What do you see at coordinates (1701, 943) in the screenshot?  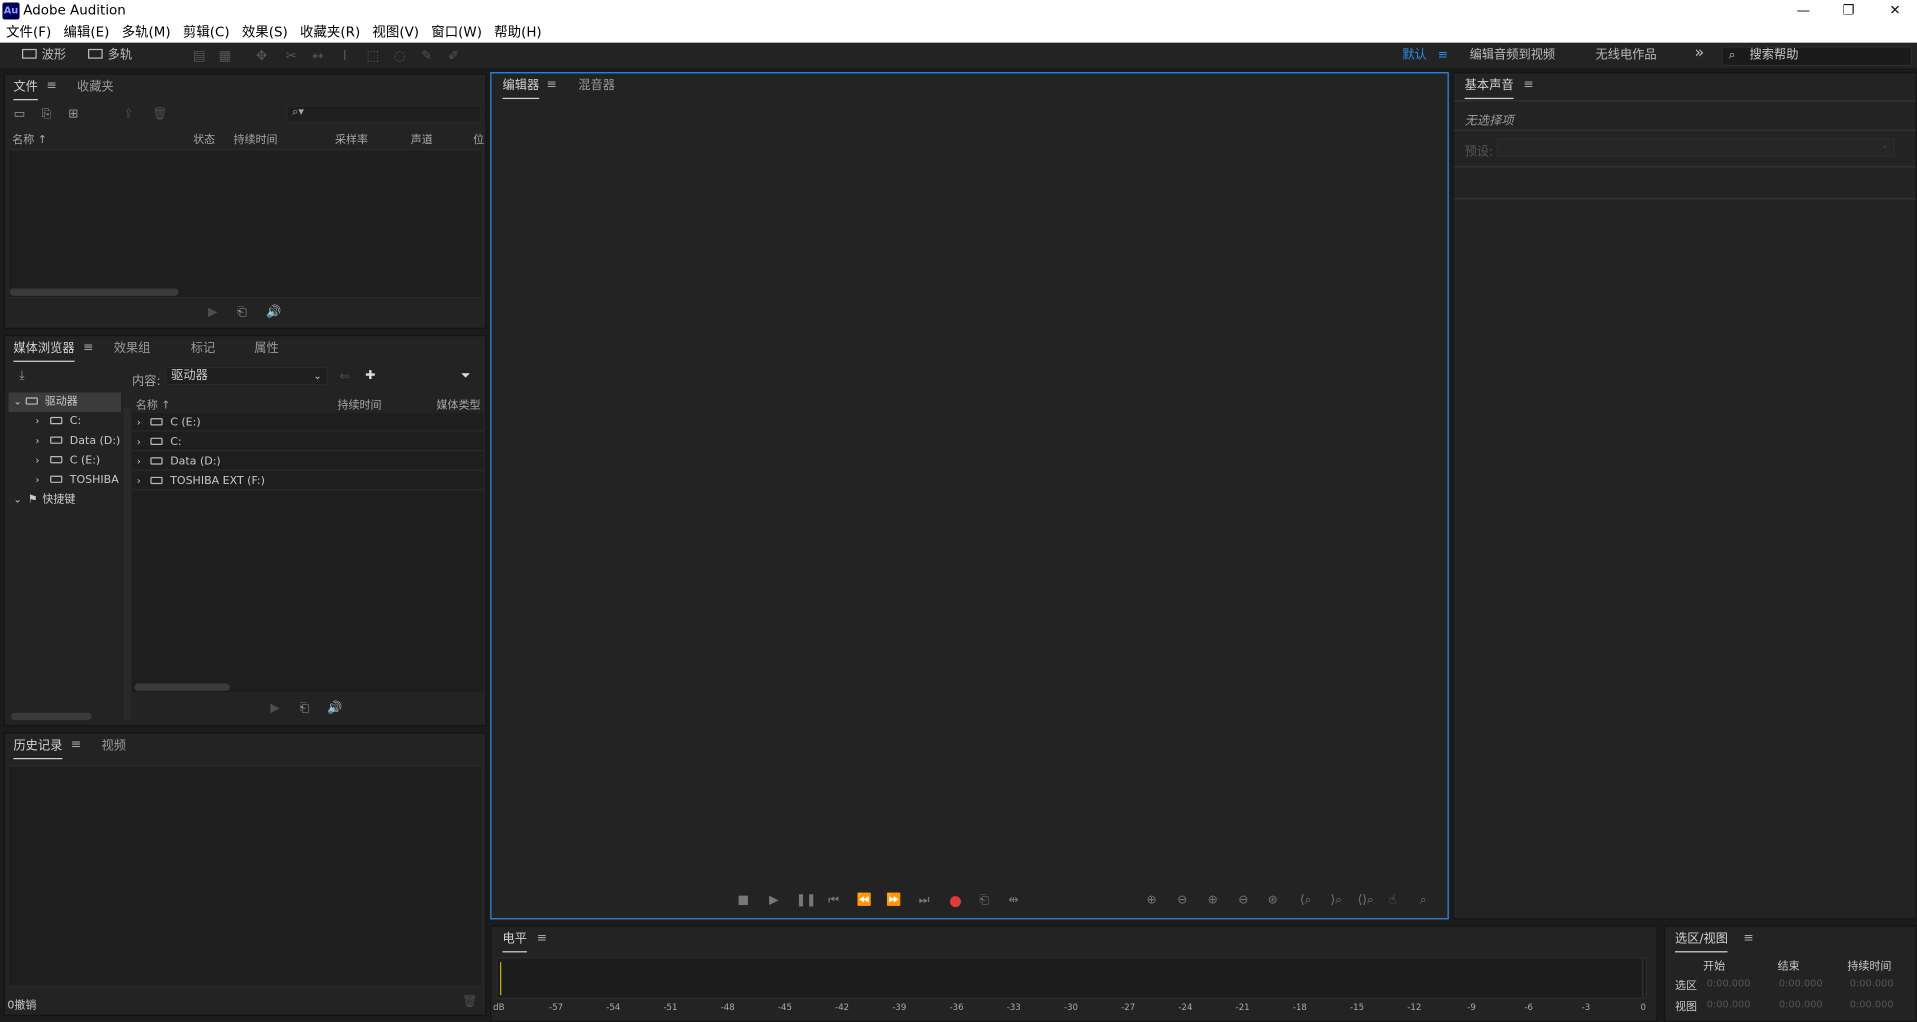 I see `selection-view-title: 选区/视图` at bounding box center [1701, 943].